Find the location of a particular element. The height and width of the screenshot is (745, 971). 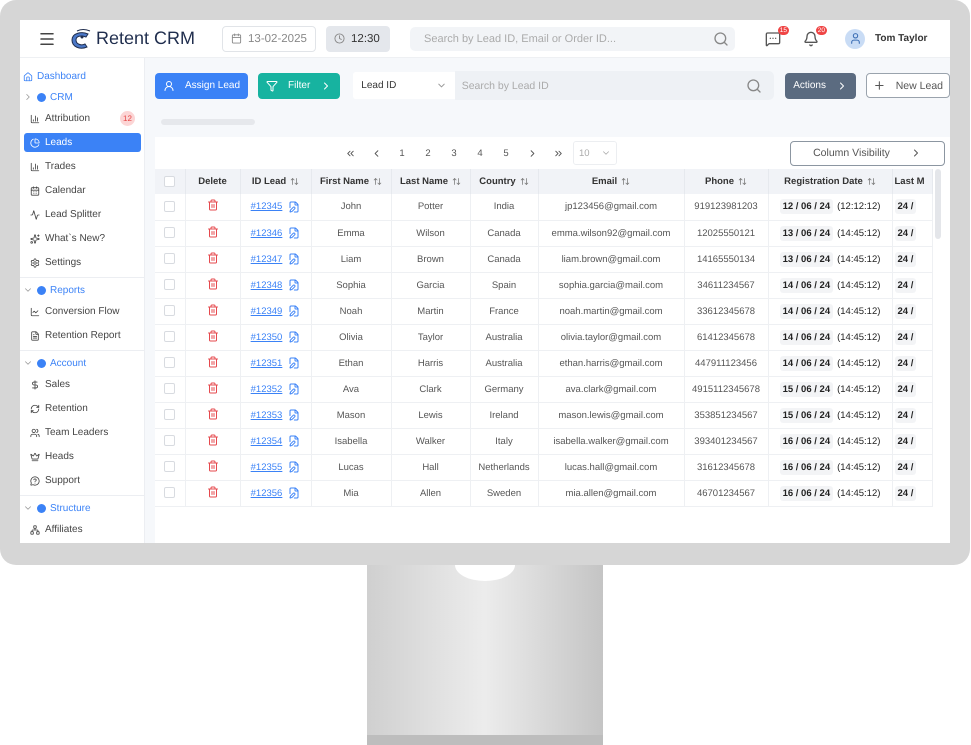

lead-id-link: #12352 is located at coordinates (266, 389).